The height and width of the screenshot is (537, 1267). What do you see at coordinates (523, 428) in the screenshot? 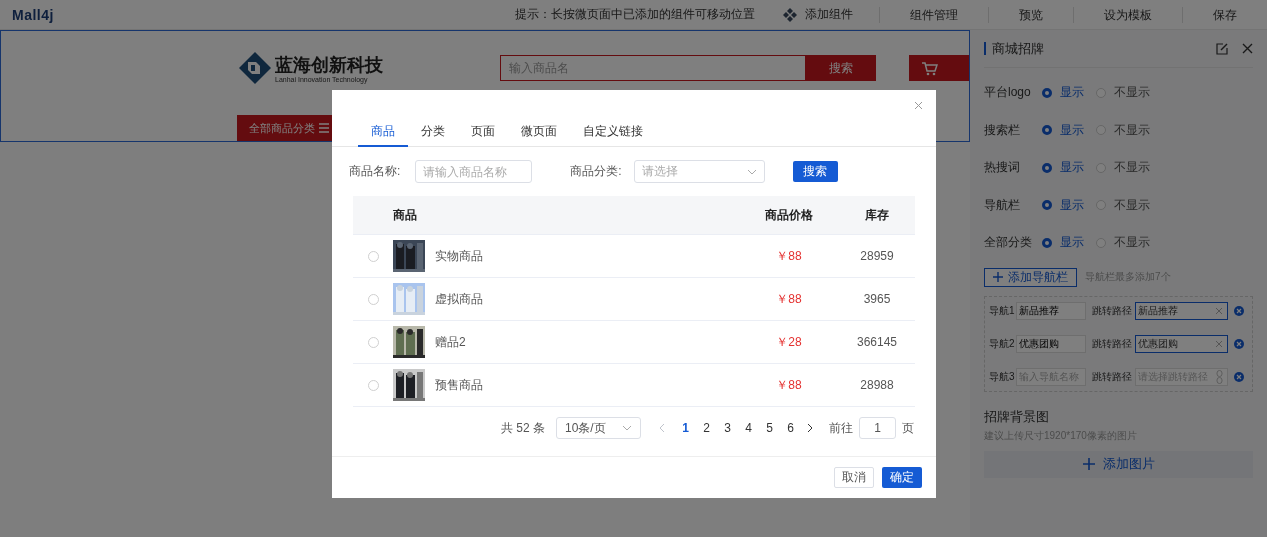
I see `total-count: 共 52 条` at bounding box center [523, 428].